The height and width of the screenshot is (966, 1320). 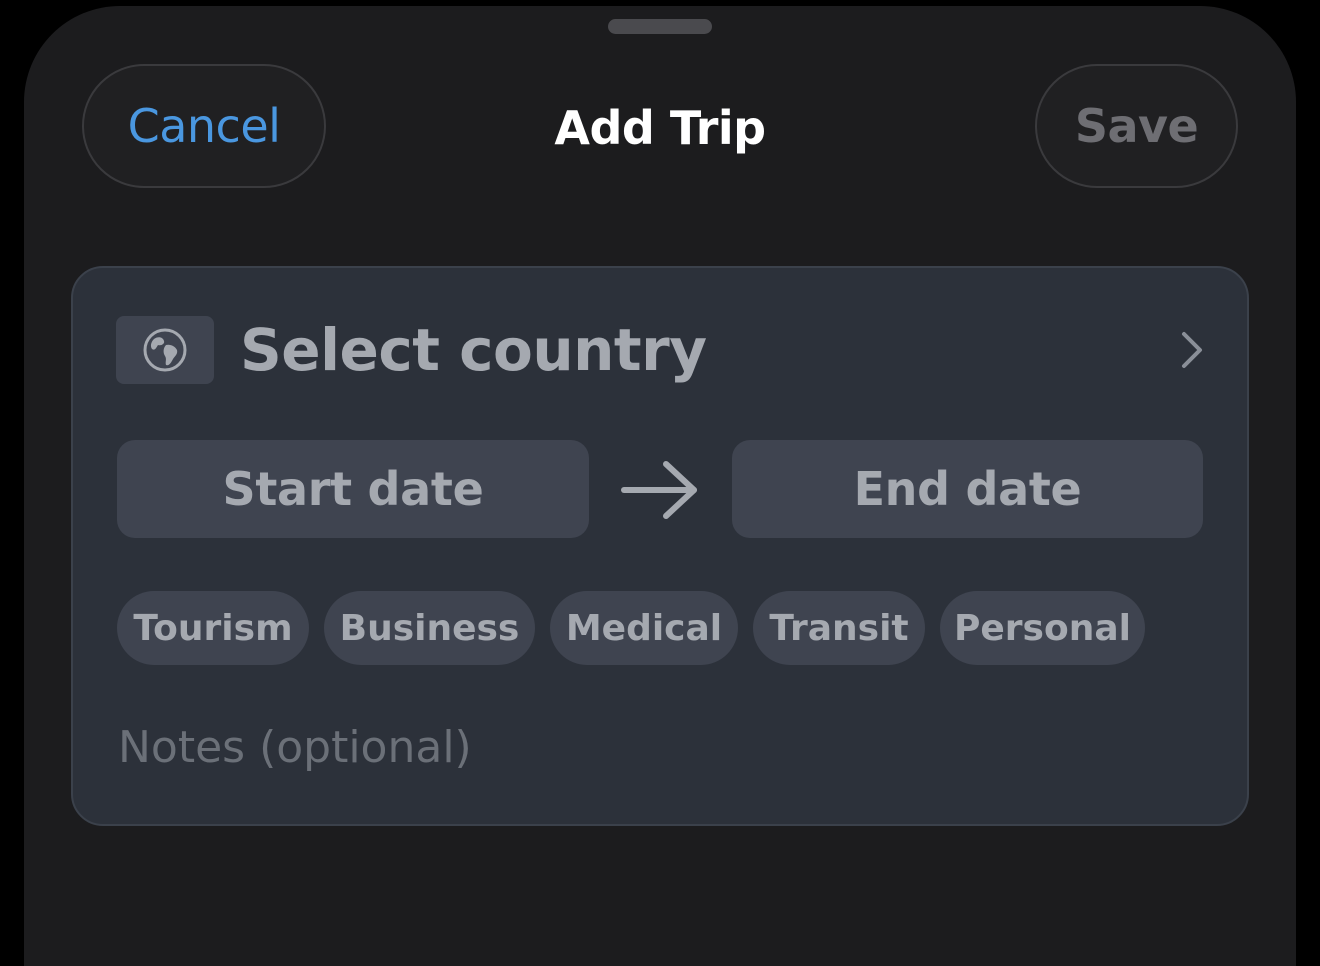 I want to click on sheet-title: Add Trip, so click(x=660, y=128).